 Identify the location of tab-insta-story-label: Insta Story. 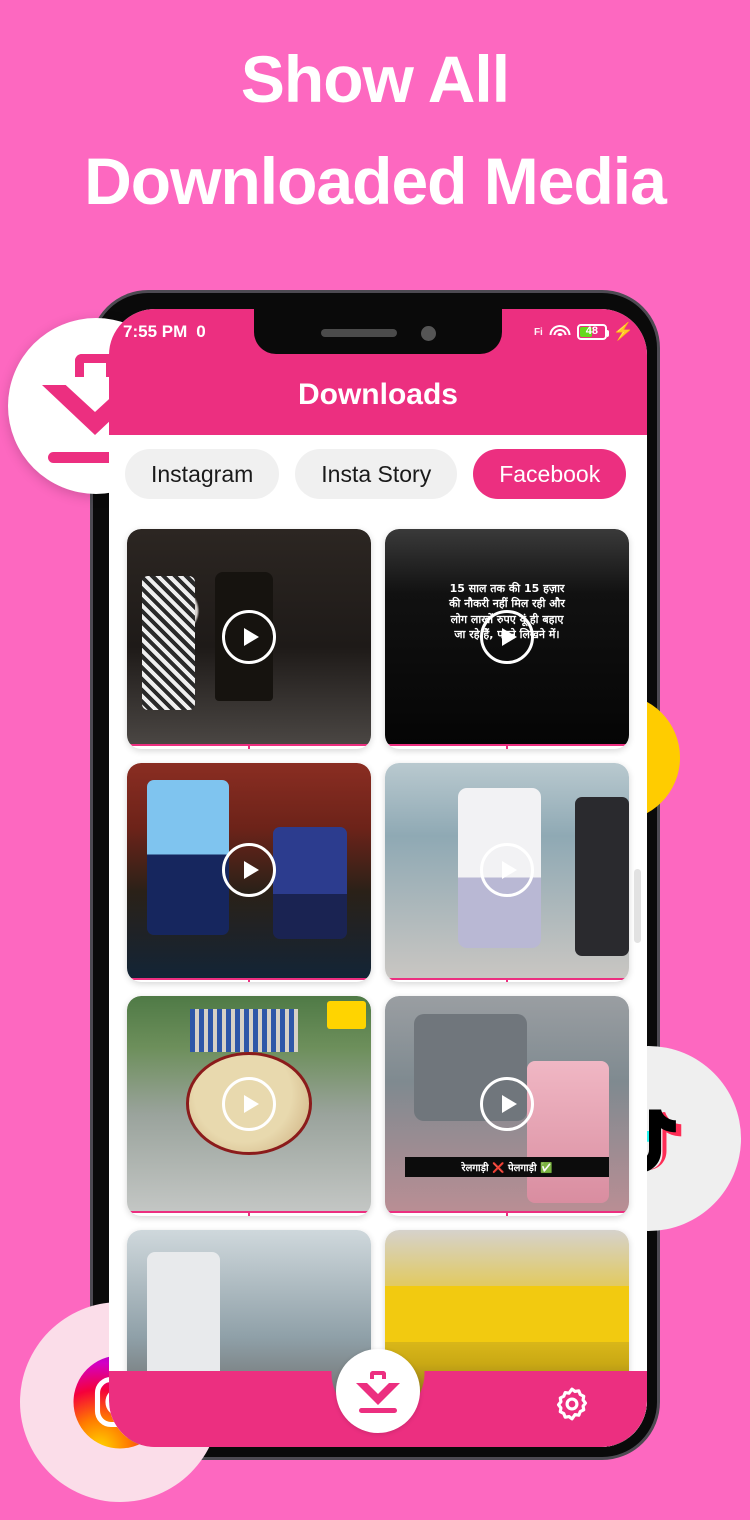
(376, 473).